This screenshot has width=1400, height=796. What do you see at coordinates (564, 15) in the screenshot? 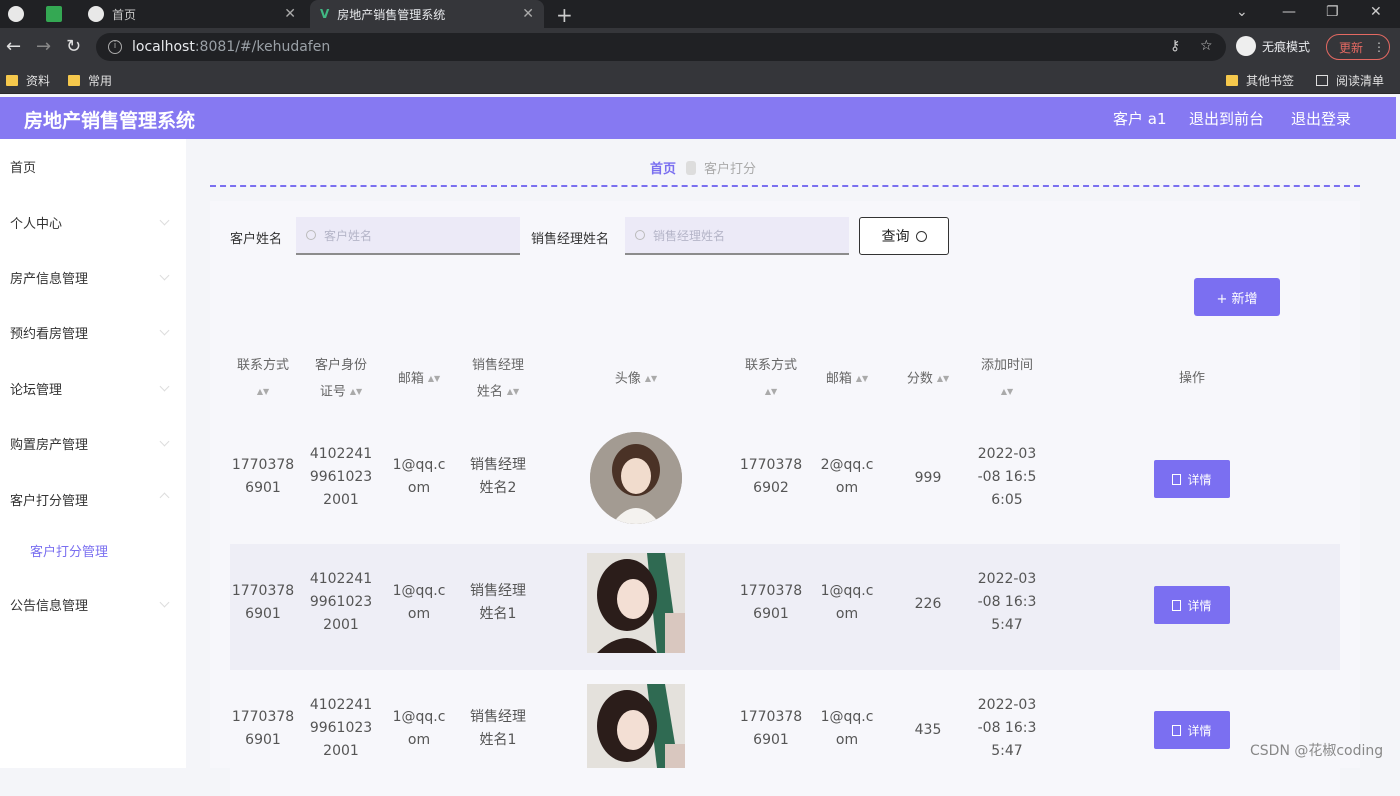
I see `new-tab-icon: +` at bounding box center [564, 15].